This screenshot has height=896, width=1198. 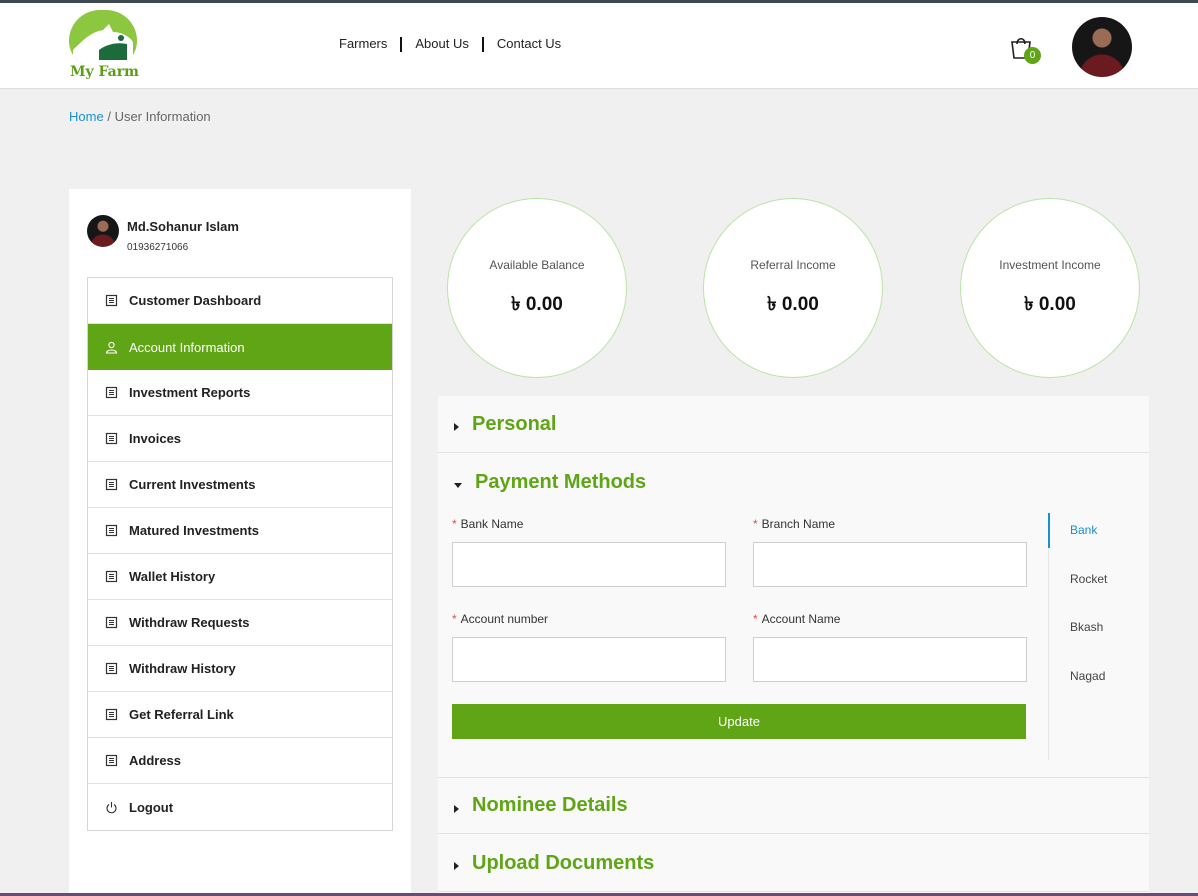 I want to click on sidebar-item-label: Matured Investments, so click(x=194, y=530).